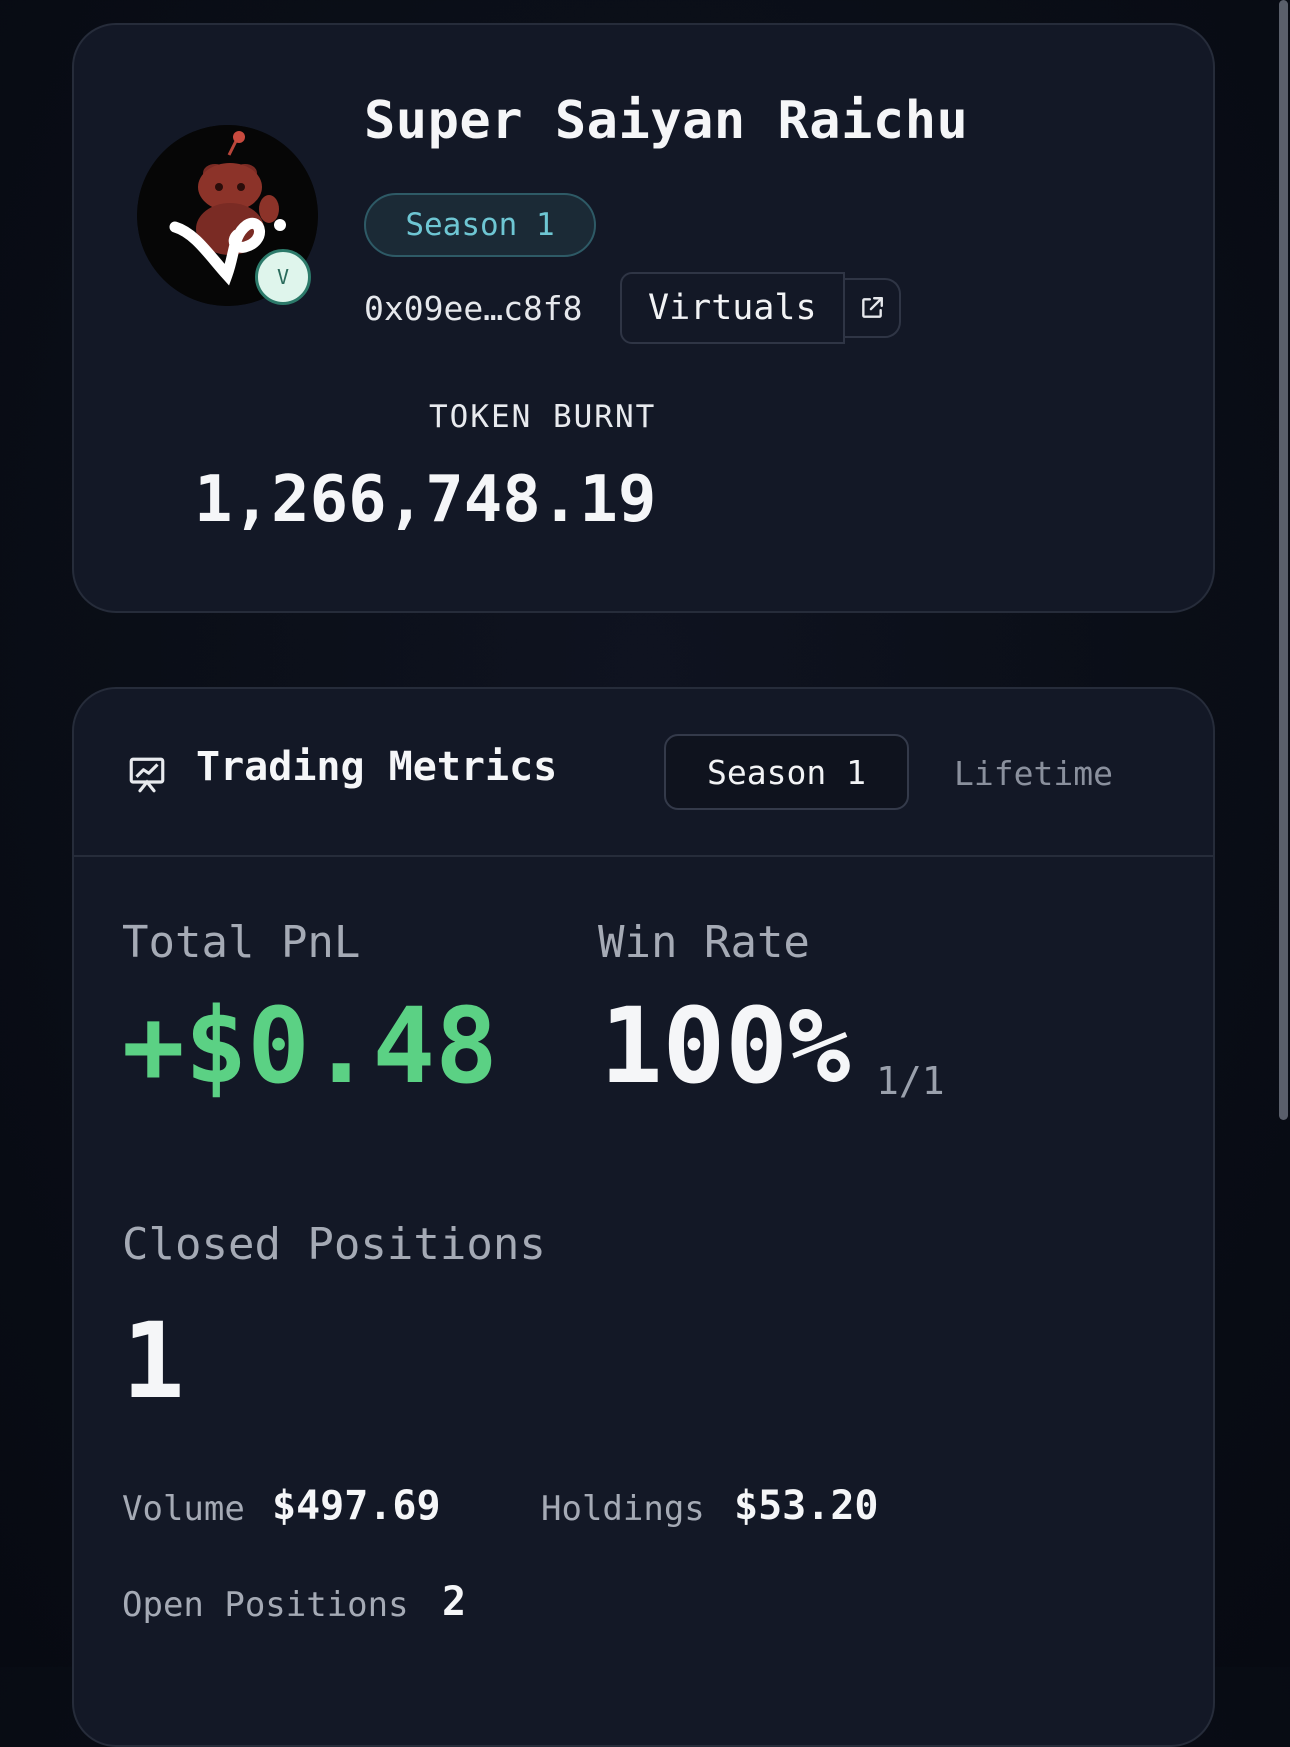 The height and width of the screenshot is (1747, 1290). I want to click on season-badge: Season 1, so click(480, 225).